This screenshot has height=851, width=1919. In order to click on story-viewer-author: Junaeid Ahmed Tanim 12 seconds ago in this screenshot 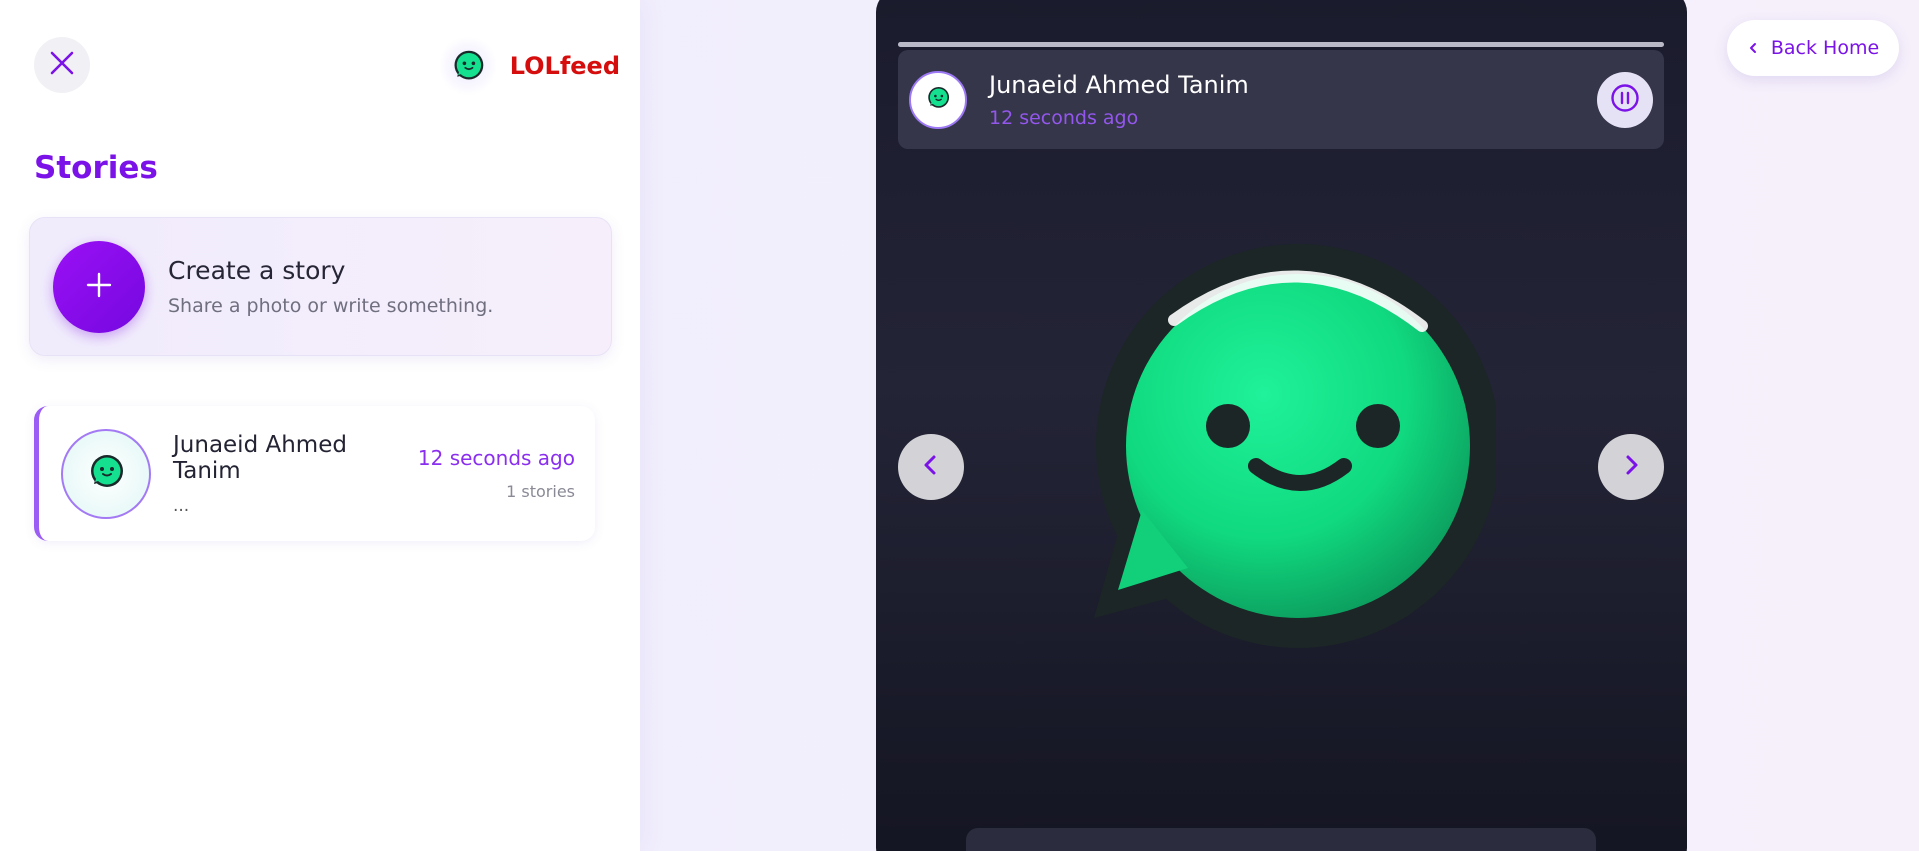, I will do `click(1293, 100)`.